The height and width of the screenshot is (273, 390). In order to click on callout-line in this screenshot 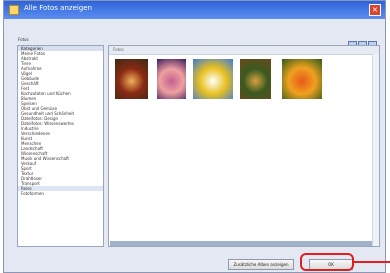, I will do `click(371, 262)`.